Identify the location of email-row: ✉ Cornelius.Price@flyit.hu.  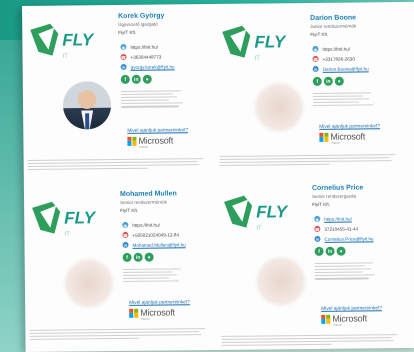
(344, 238).